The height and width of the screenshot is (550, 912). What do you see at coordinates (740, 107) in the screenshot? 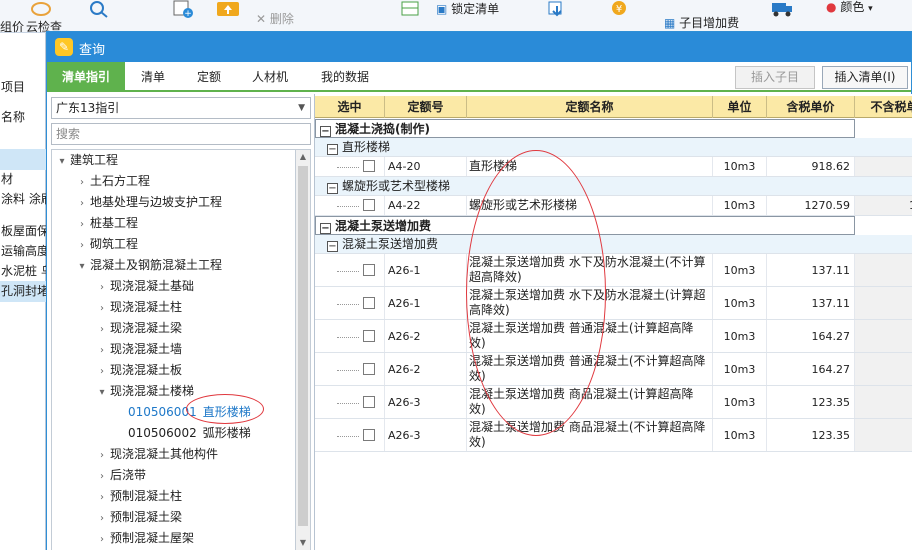
I see `col-header-unit: 单位` at bounding box center [740, 107].